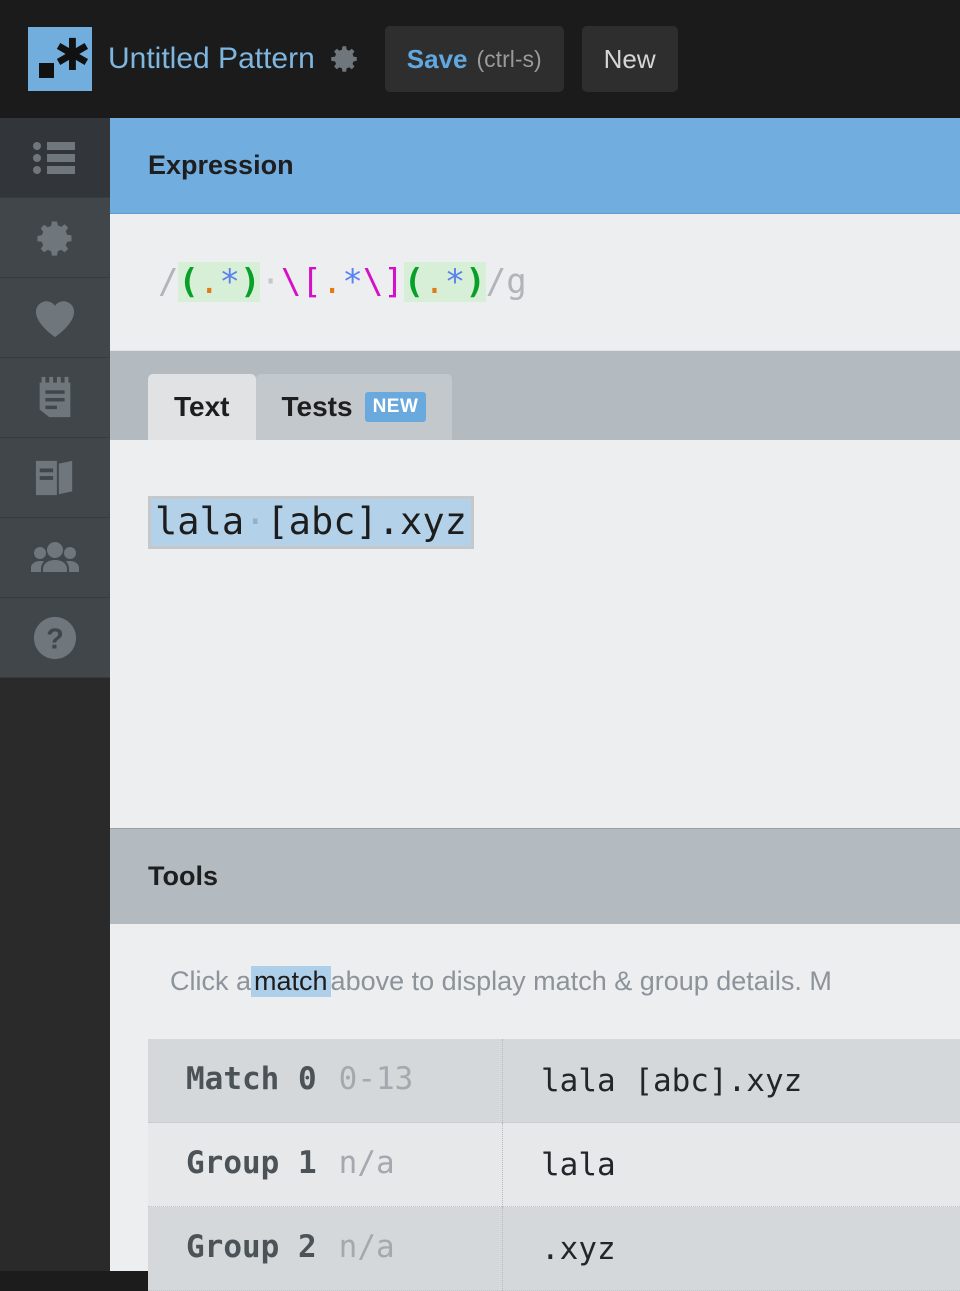 Image resolution: width=960 pixels, height=1291 pixels. I want to click on sidebar: ?, so click(55, 694).